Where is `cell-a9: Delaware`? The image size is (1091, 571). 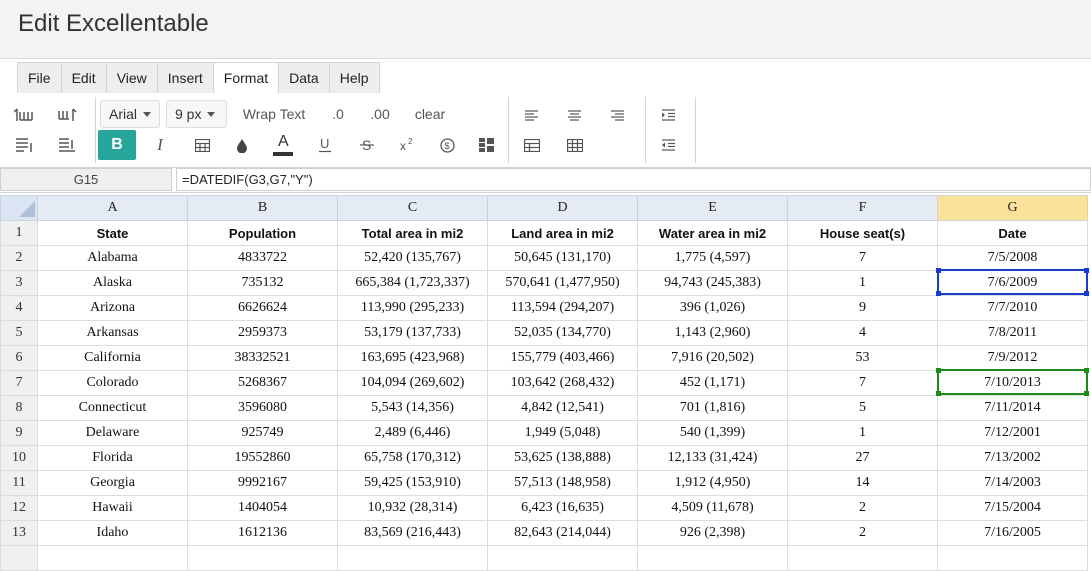
cell-a9: Delaware is located at coordinates (112, 433).